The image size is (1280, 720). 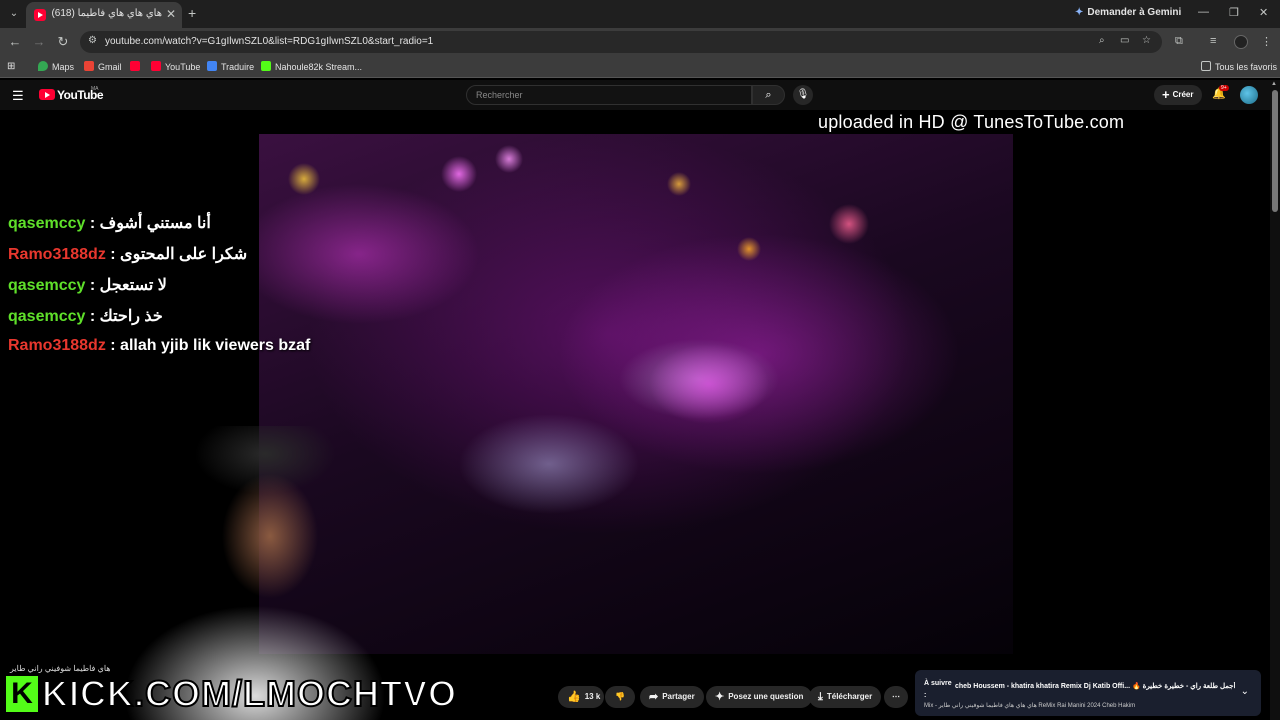 What do you see at coordinates (131, 316) in the screenshot?
I see `chat-message: خذ راحتك` at bounding box center [131, 316].